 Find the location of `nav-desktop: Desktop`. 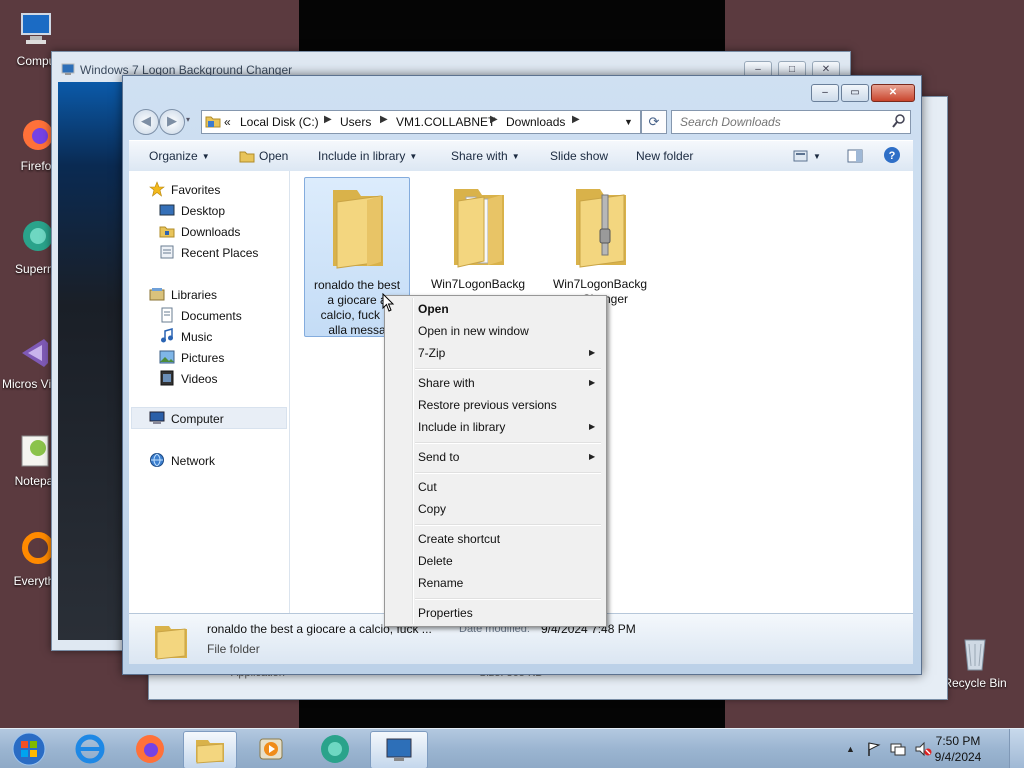

nav-desktop: Desktop is located at coordinates (203, 211).